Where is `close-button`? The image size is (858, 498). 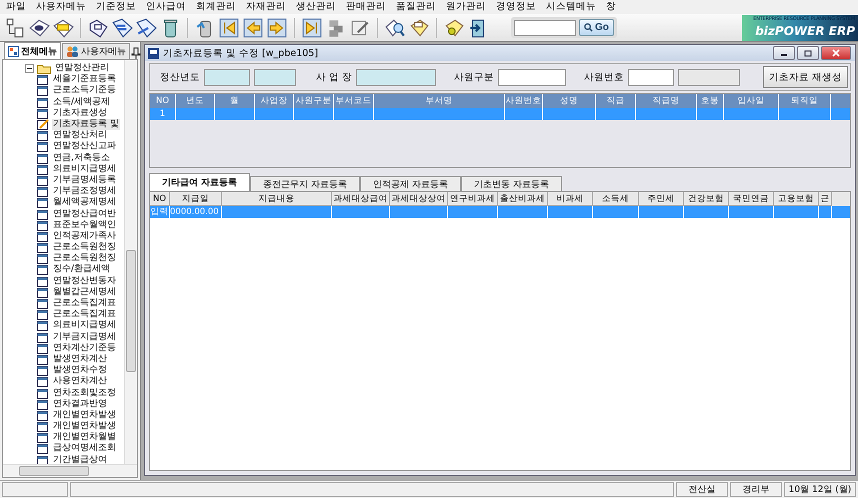
close-button is located at coordinates (836, 53).